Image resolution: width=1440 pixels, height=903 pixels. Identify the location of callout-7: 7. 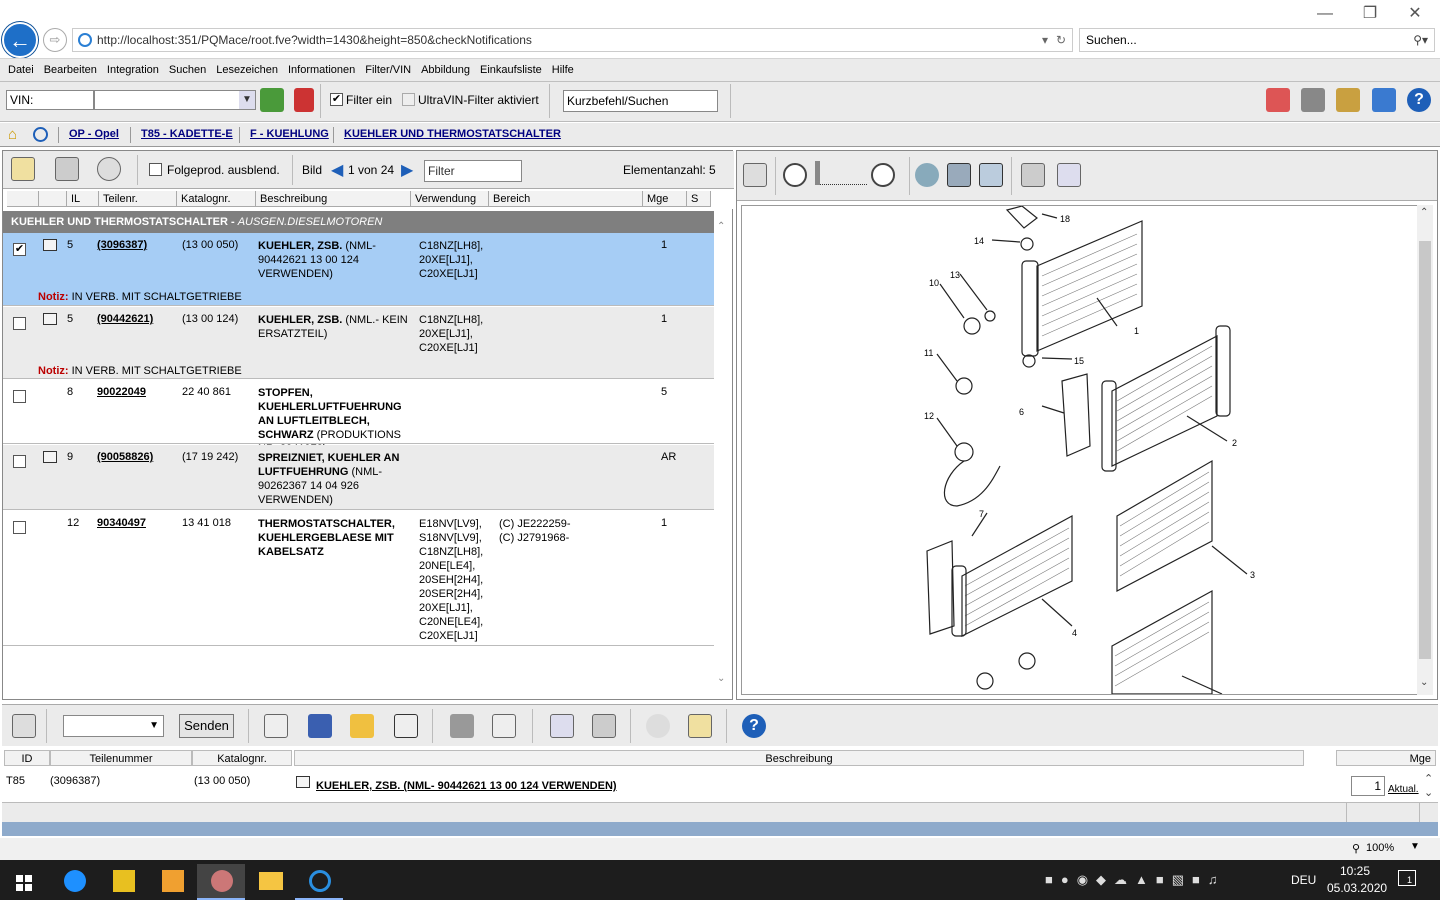
(981, 514).